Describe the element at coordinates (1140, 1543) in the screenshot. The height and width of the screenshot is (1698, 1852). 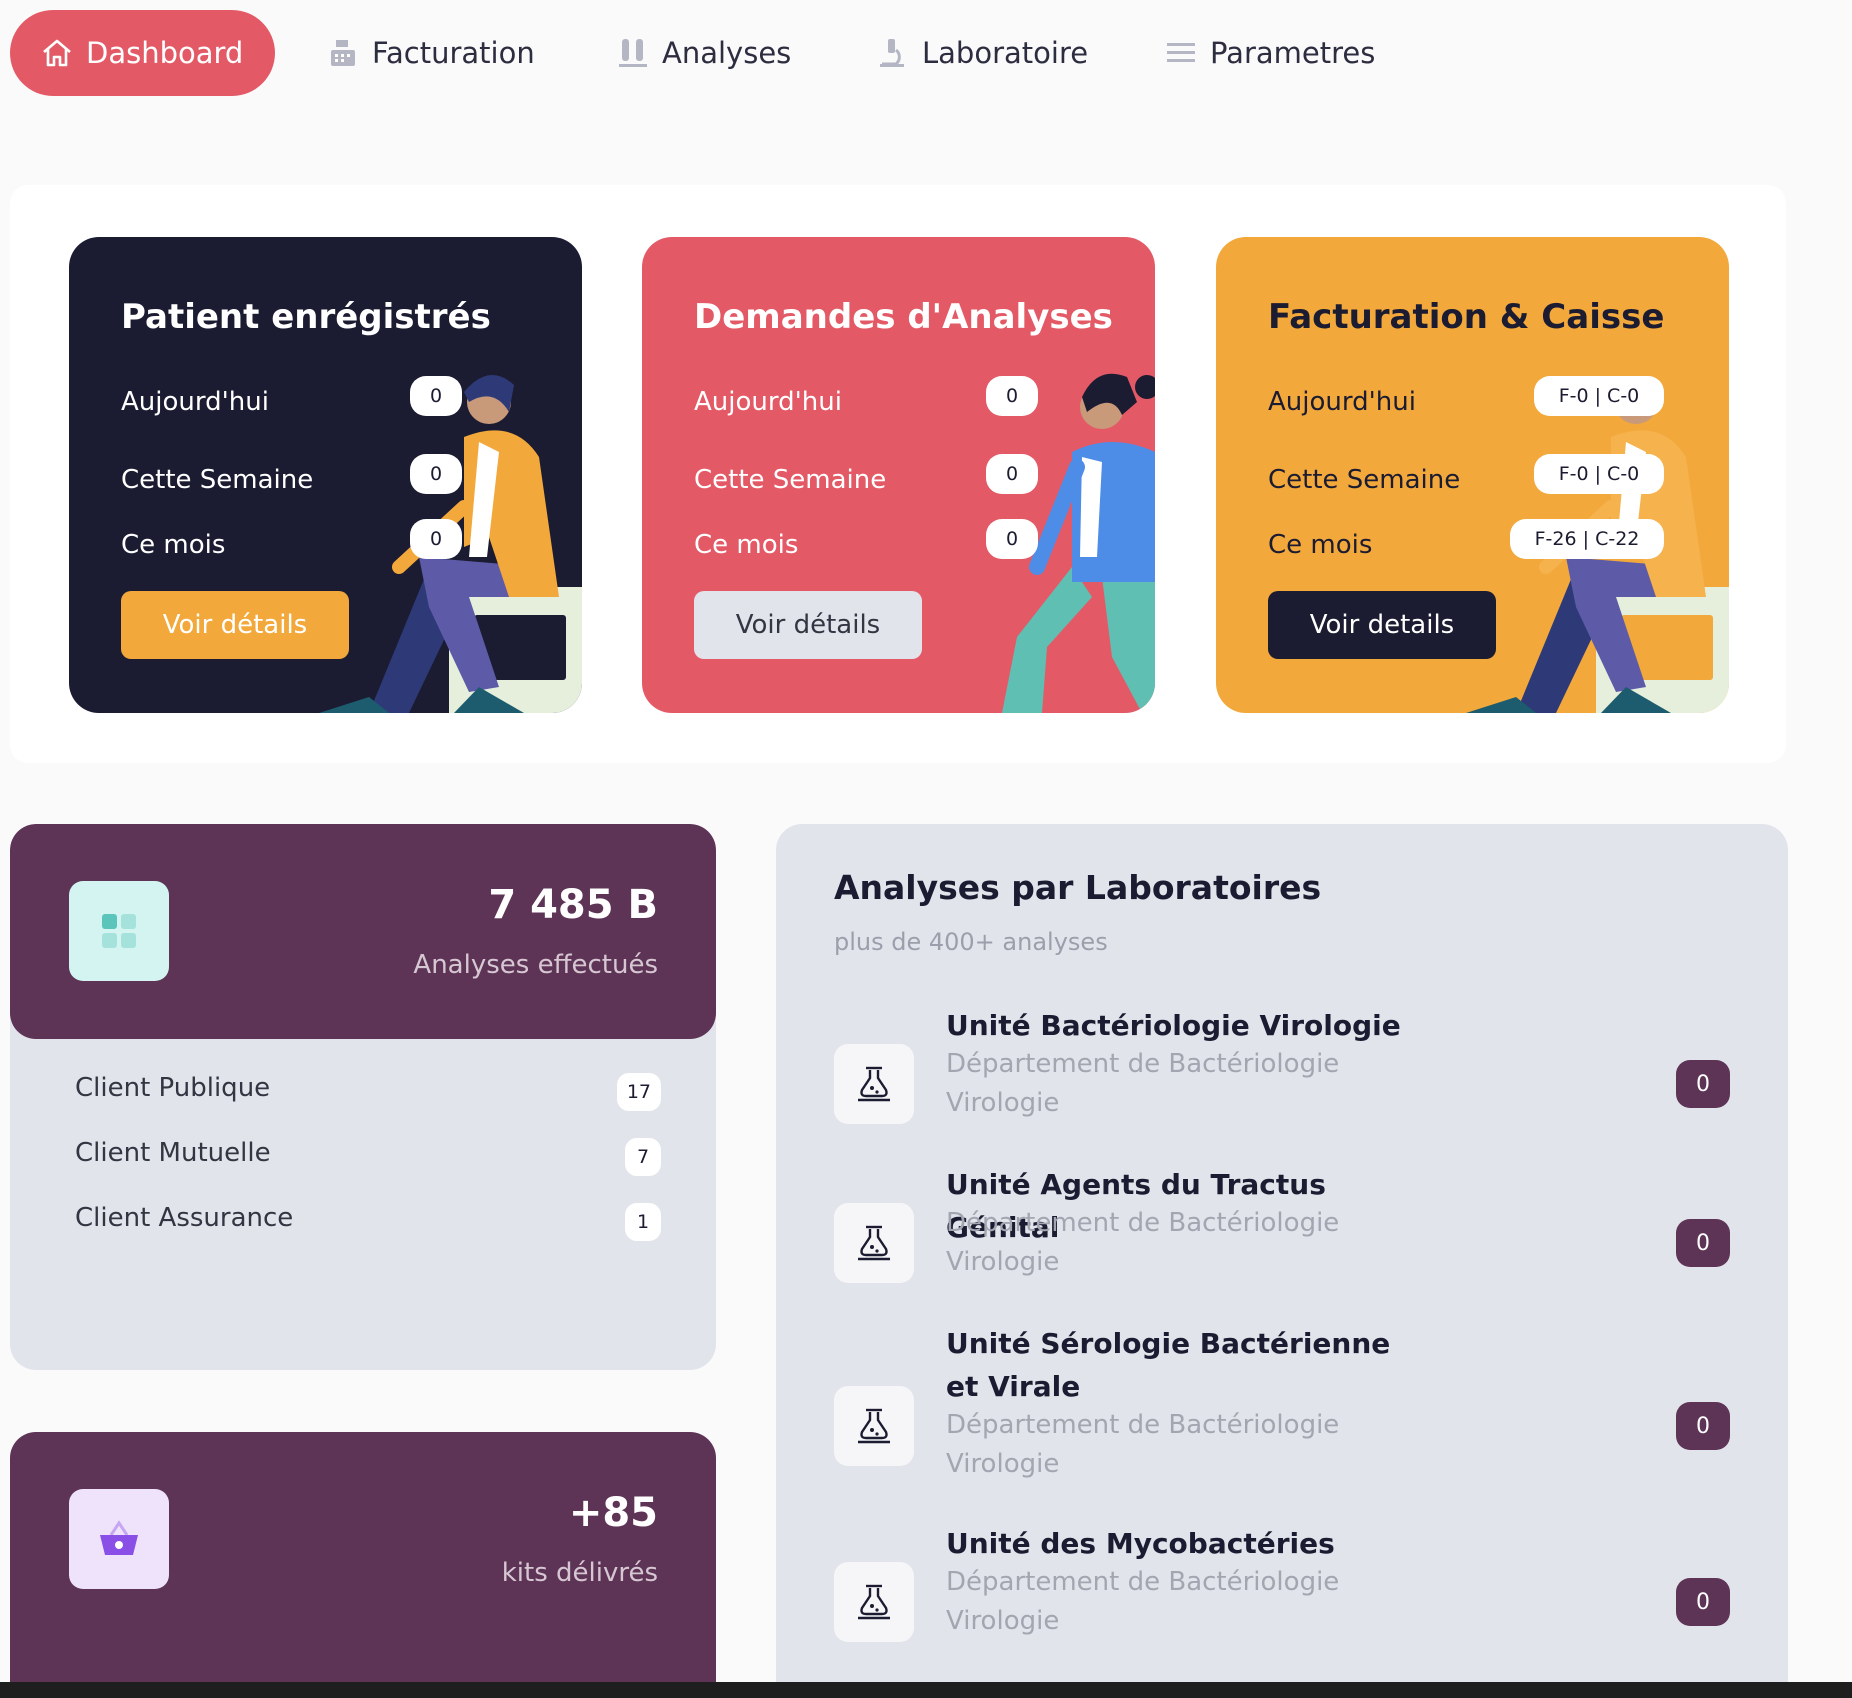
I see `lab-name: Unité des Mycobactéries` at that location.